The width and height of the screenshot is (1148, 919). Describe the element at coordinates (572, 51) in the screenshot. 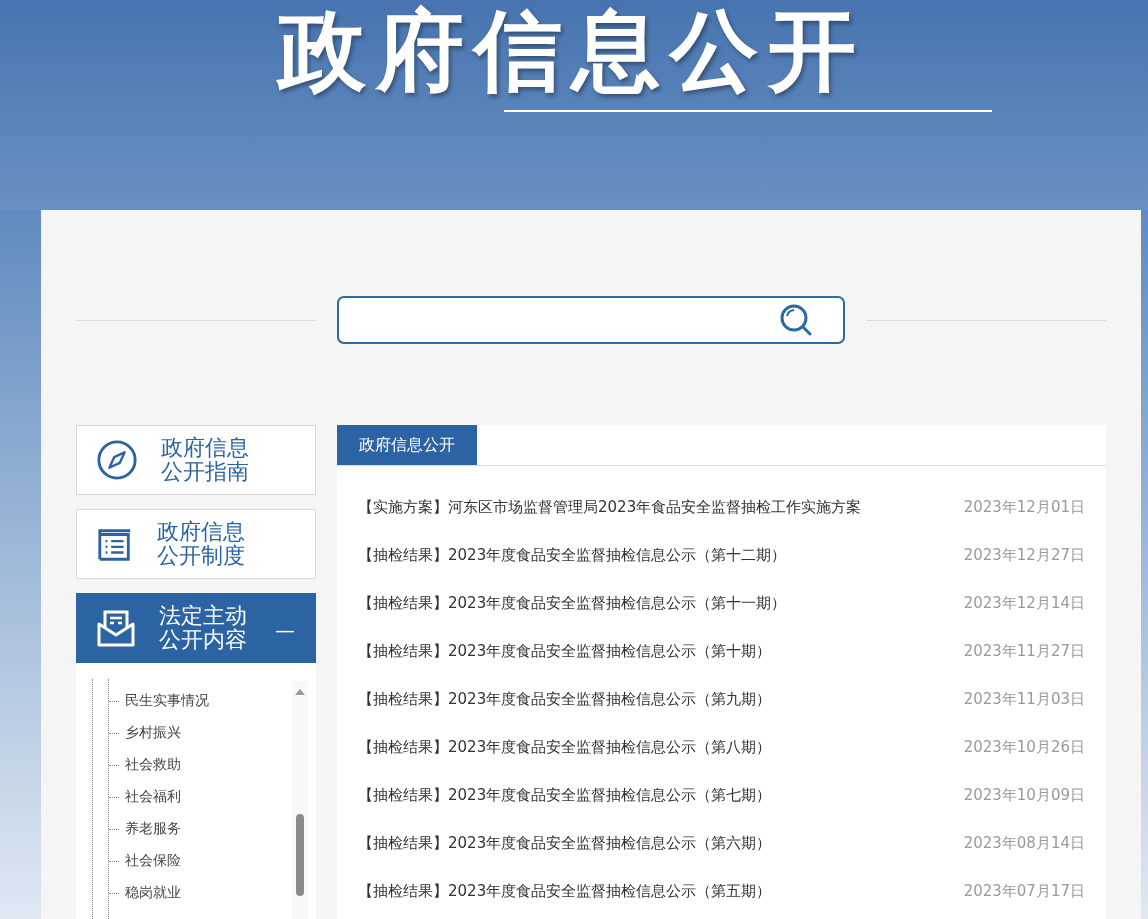

I see `page-title: 政府信息公开` at that location.